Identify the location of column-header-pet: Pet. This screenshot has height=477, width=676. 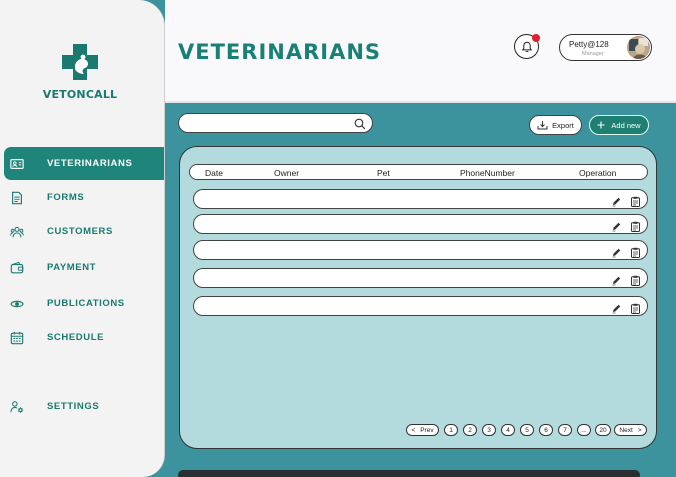
(383, 173).